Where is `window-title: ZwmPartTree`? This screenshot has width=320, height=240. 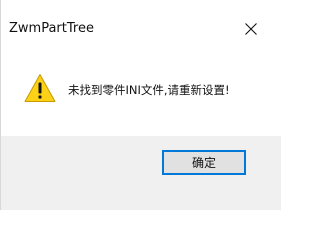
window-title: ZwmPartTree is located at coordinates (51, 28).